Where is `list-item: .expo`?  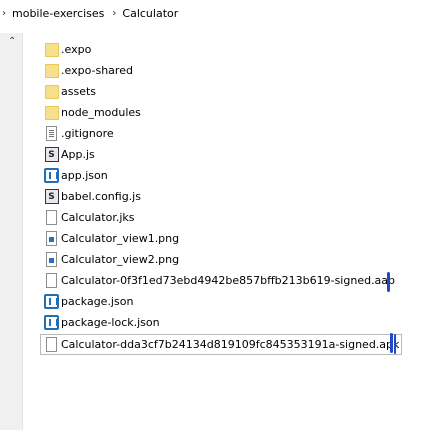
list-item: .expo is located at coordinates (67, 49).